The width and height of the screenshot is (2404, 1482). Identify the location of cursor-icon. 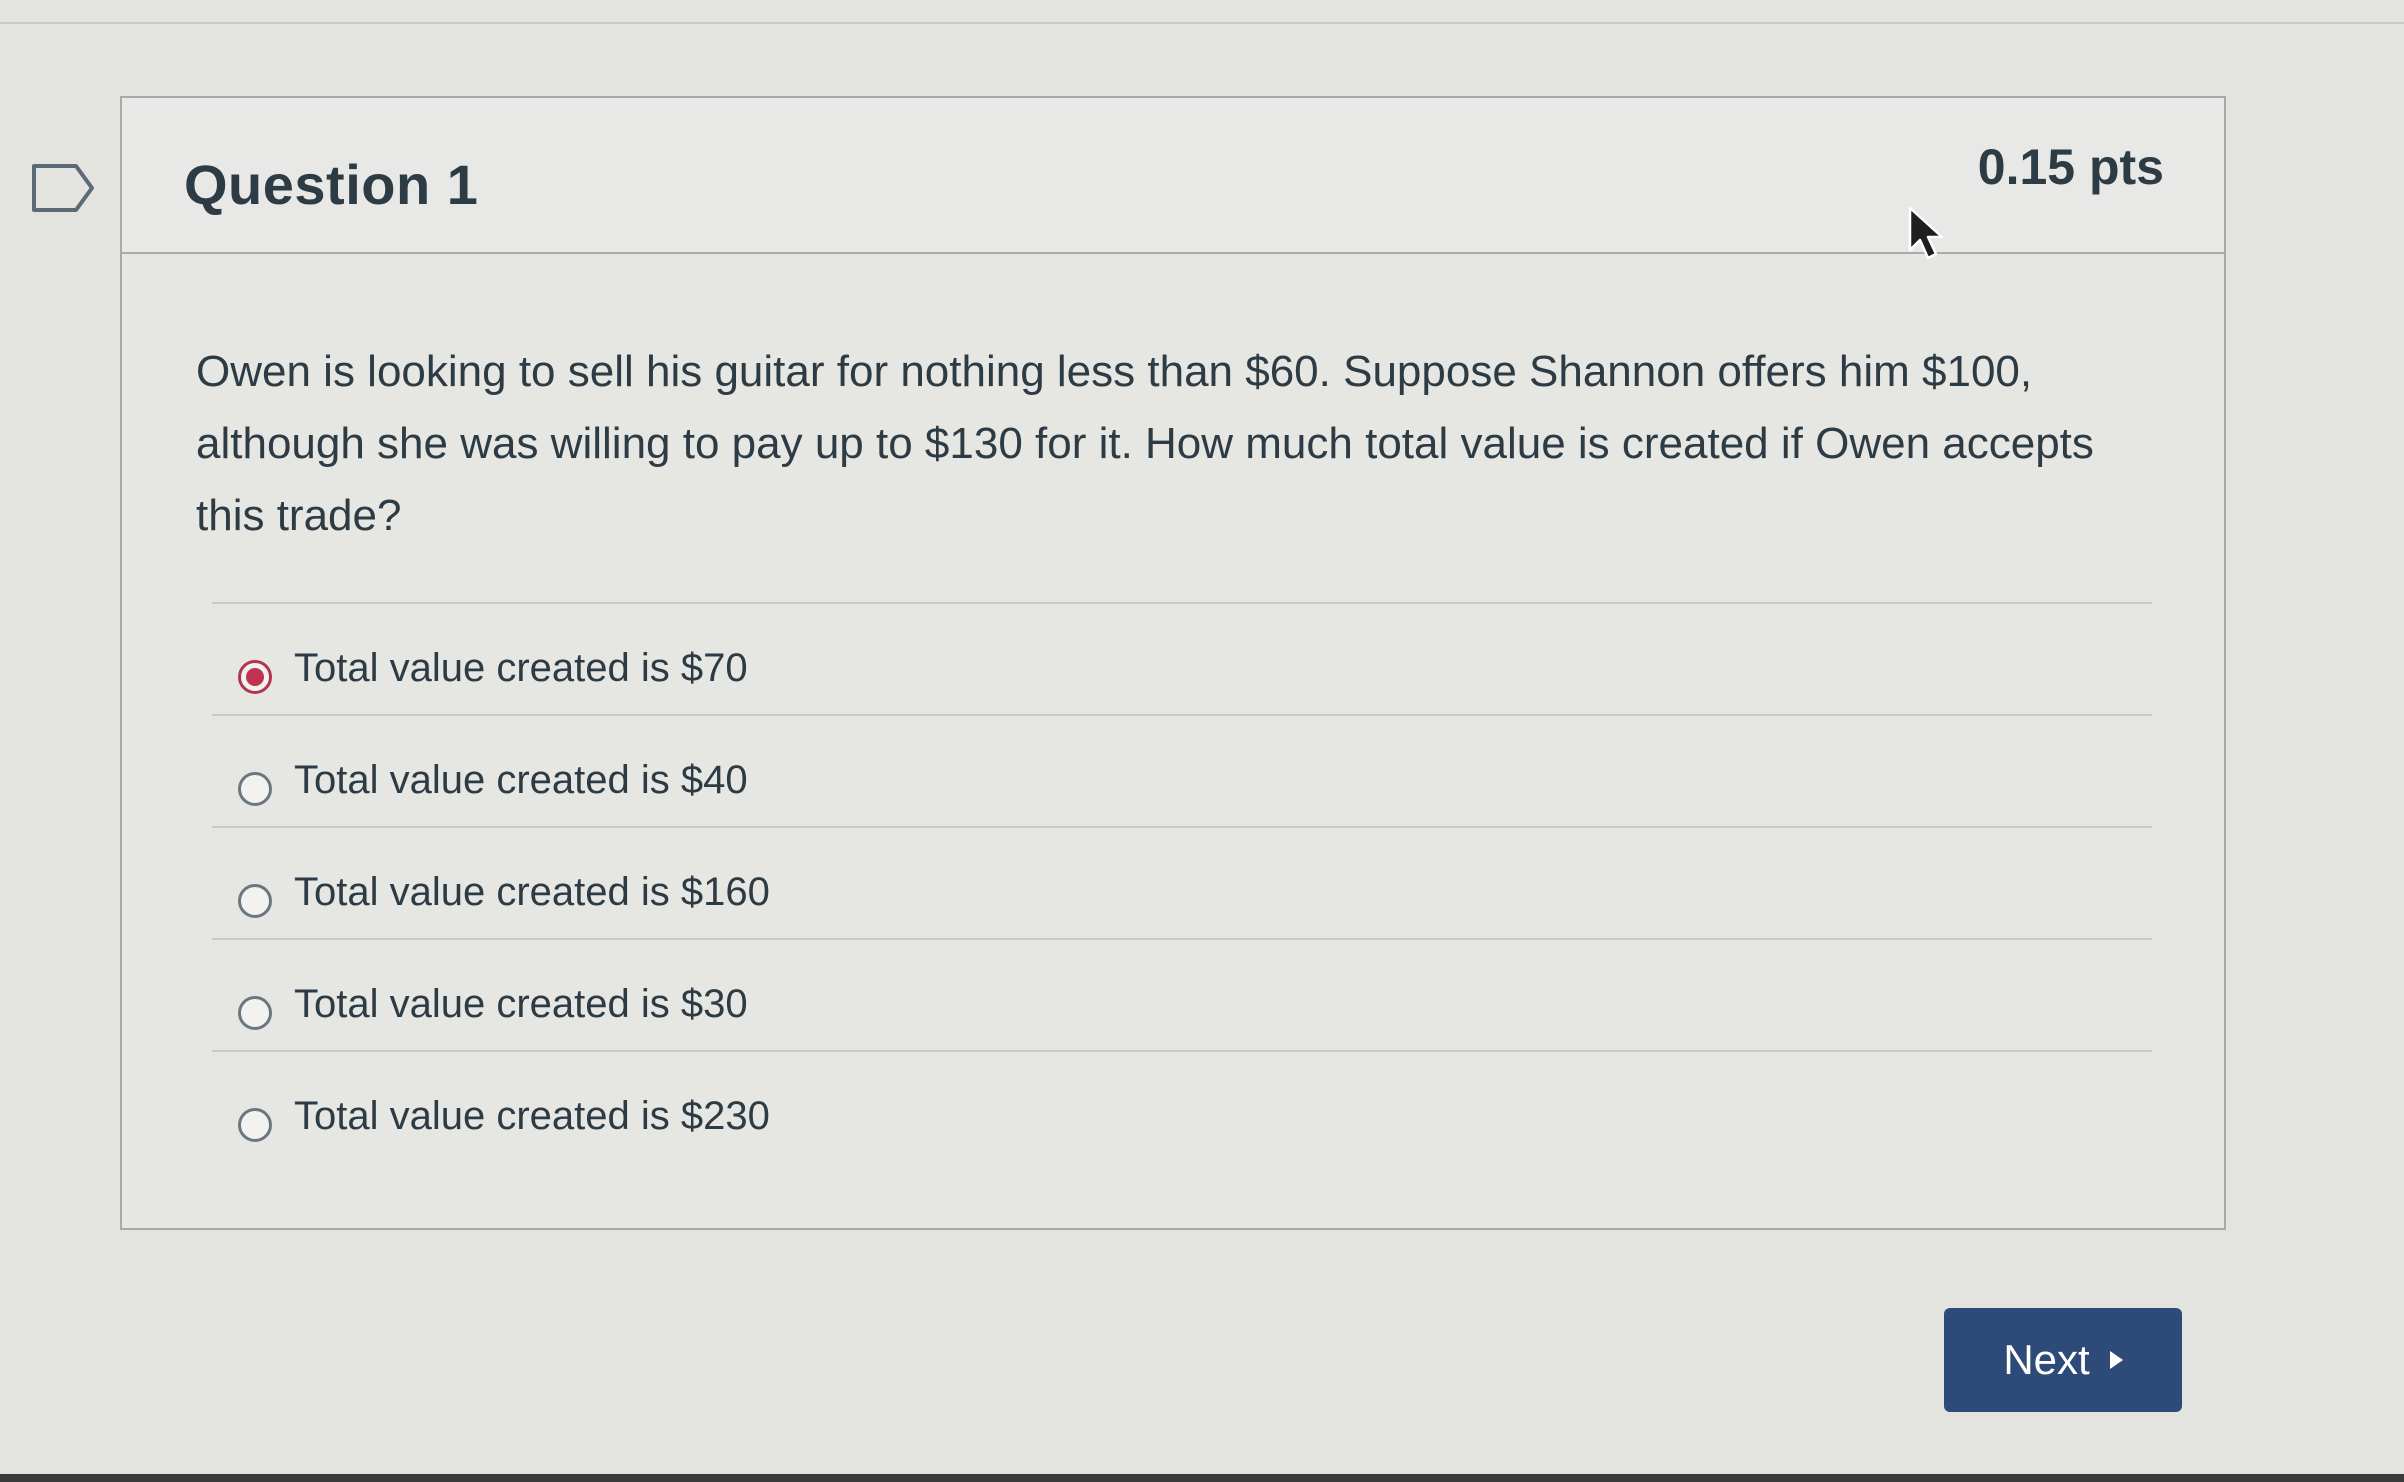
(1926, 233).